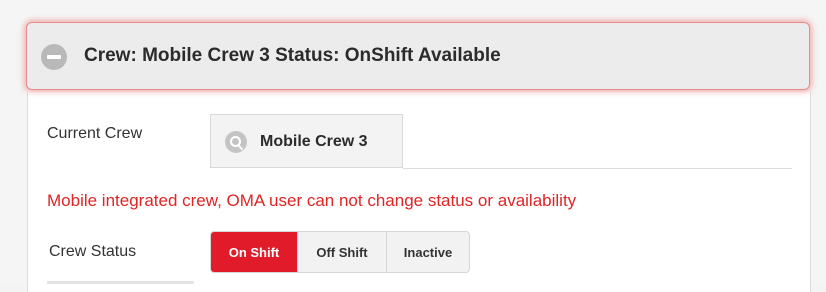  Describe the element at coordinates (236, 142) in the screenshot. I see `search-icon` at that location.